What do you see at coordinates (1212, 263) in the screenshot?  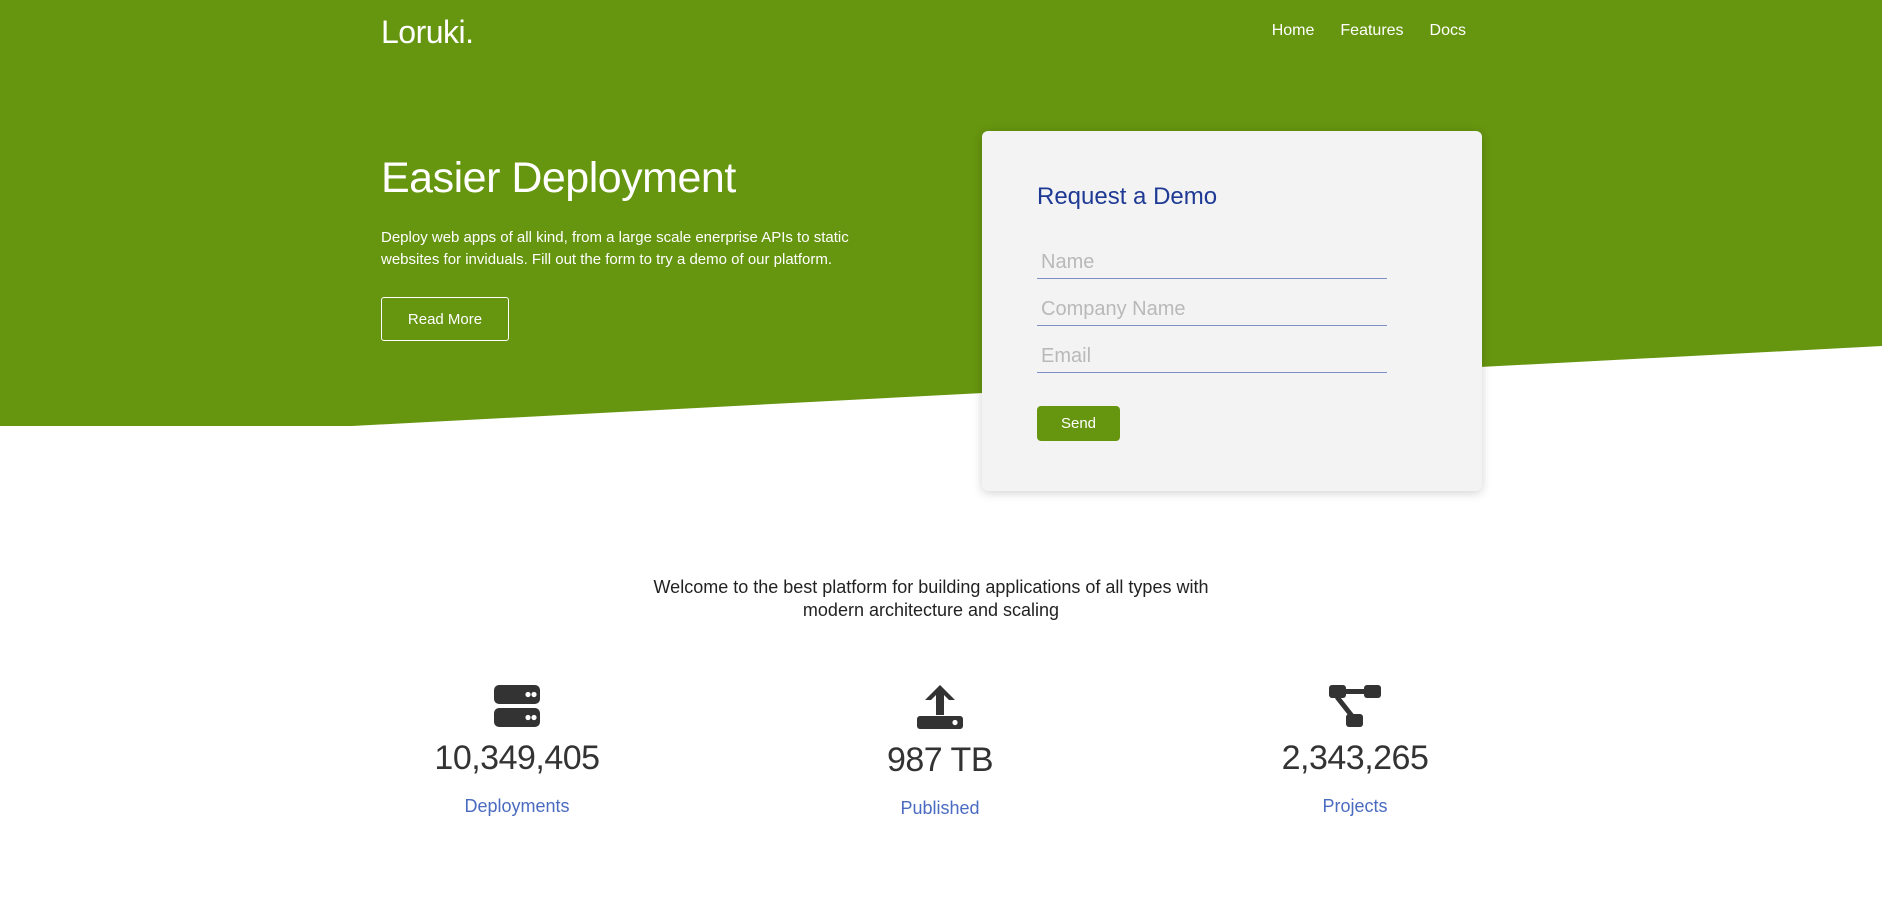 I see `name-input` at bounding box center [1212, 263].